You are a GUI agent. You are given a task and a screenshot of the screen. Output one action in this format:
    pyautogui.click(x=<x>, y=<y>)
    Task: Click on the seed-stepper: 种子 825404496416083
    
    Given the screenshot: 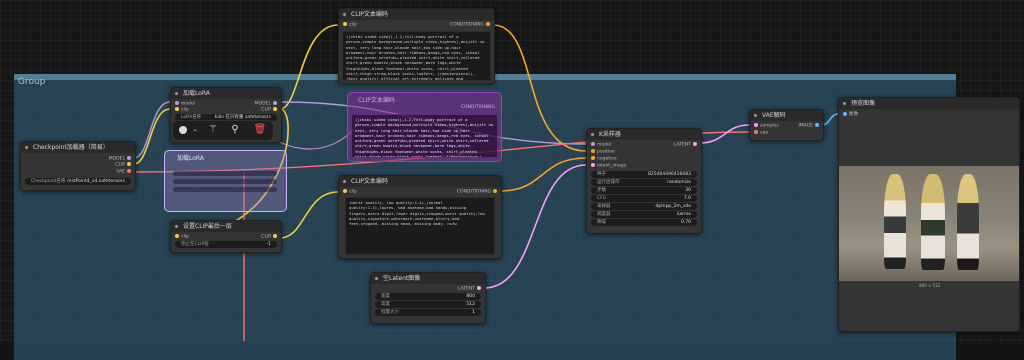 What is the action you would take?
    pyautogui.click(x=644, y=174)
    